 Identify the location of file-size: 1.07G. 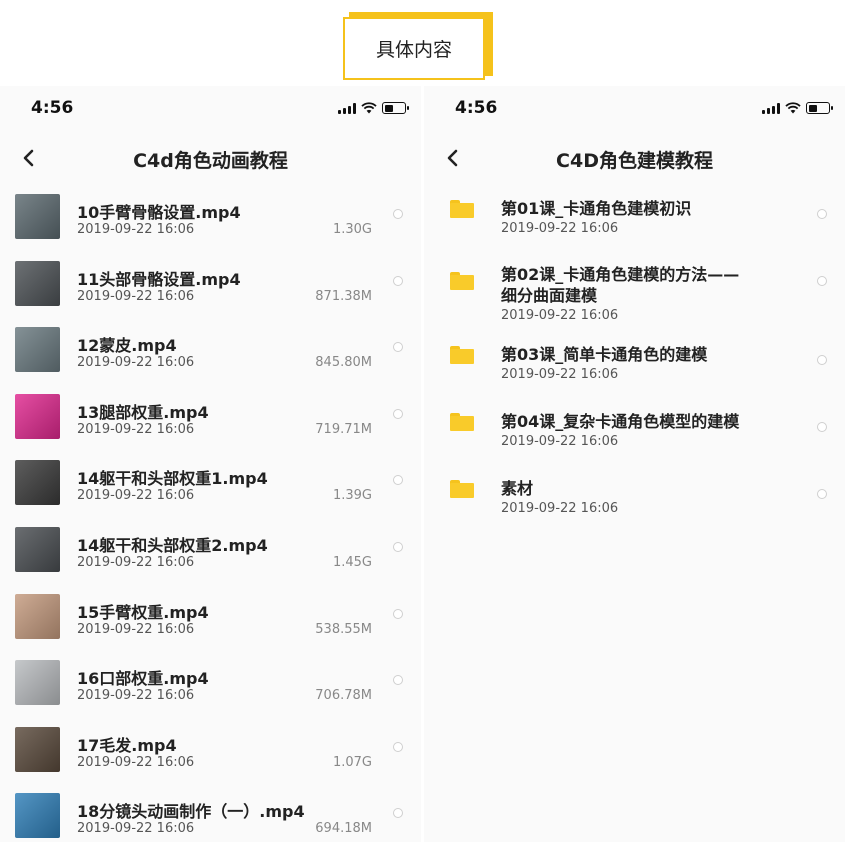
(352, 762).